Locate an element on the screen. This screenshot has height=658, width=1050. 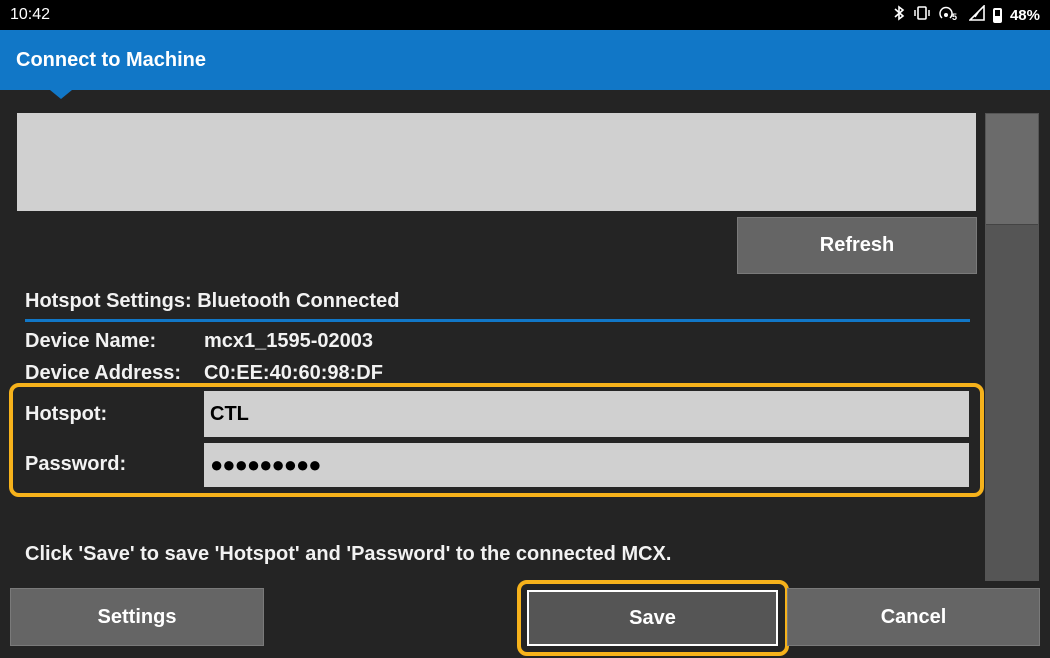
bluetooth-icon is located at coordinates (899, 15).